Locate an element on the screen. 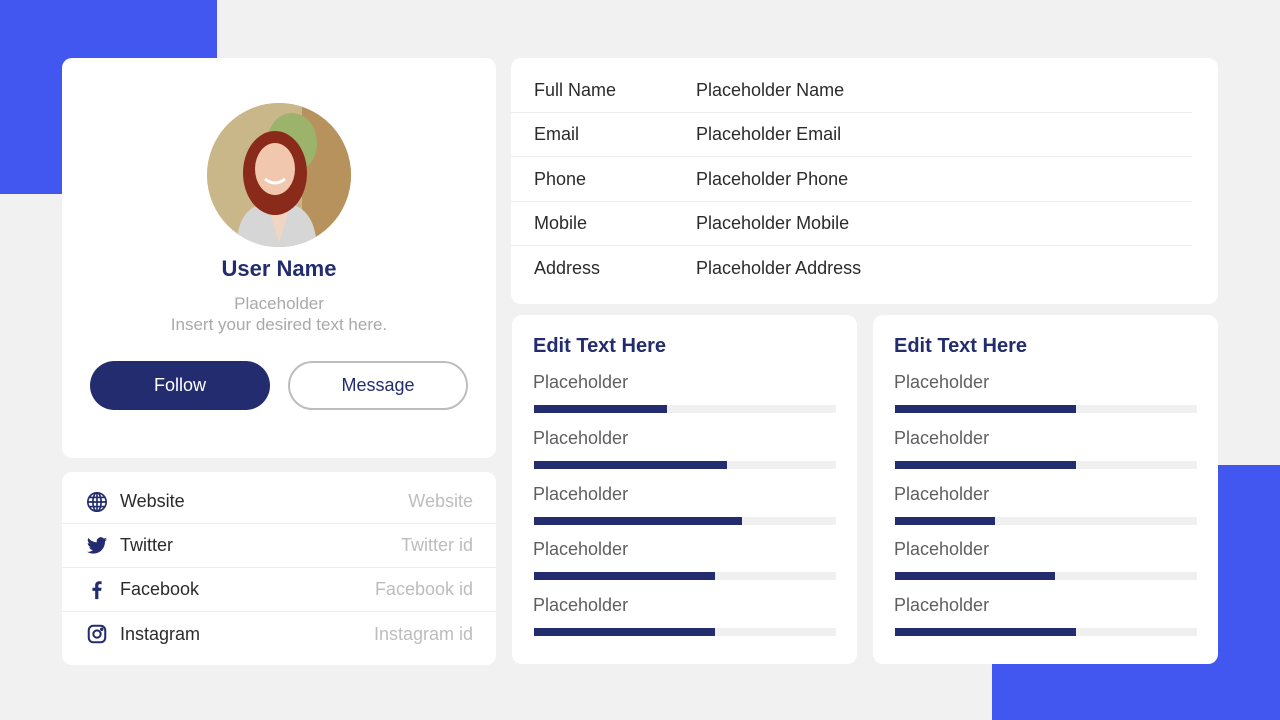 This screenshot has height=720, width=1280. follow-button: Follow is located at coordinates (180, 385).